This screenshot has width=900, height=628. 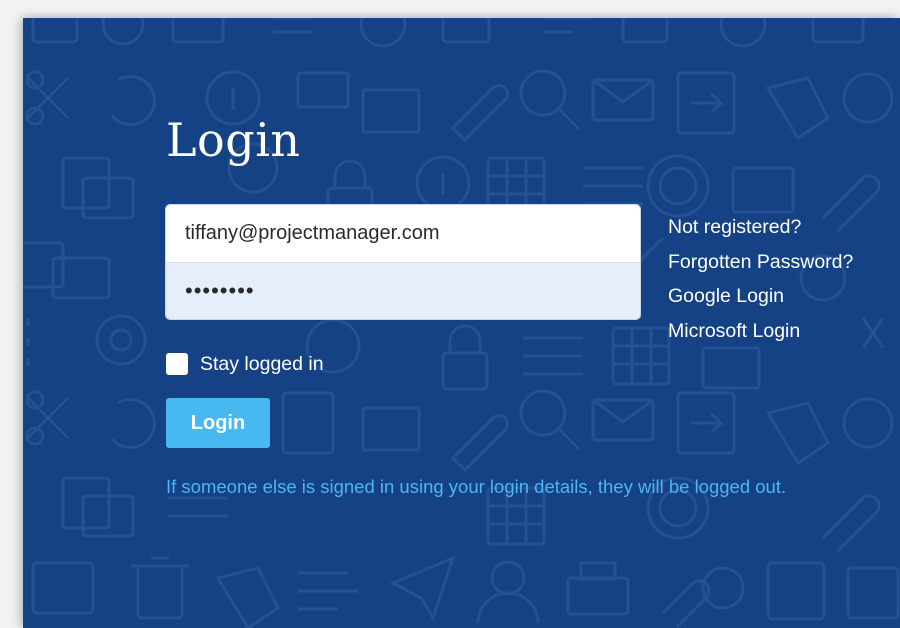 I want to click on google-login-link: Google Login, so click(x=778, y=296).